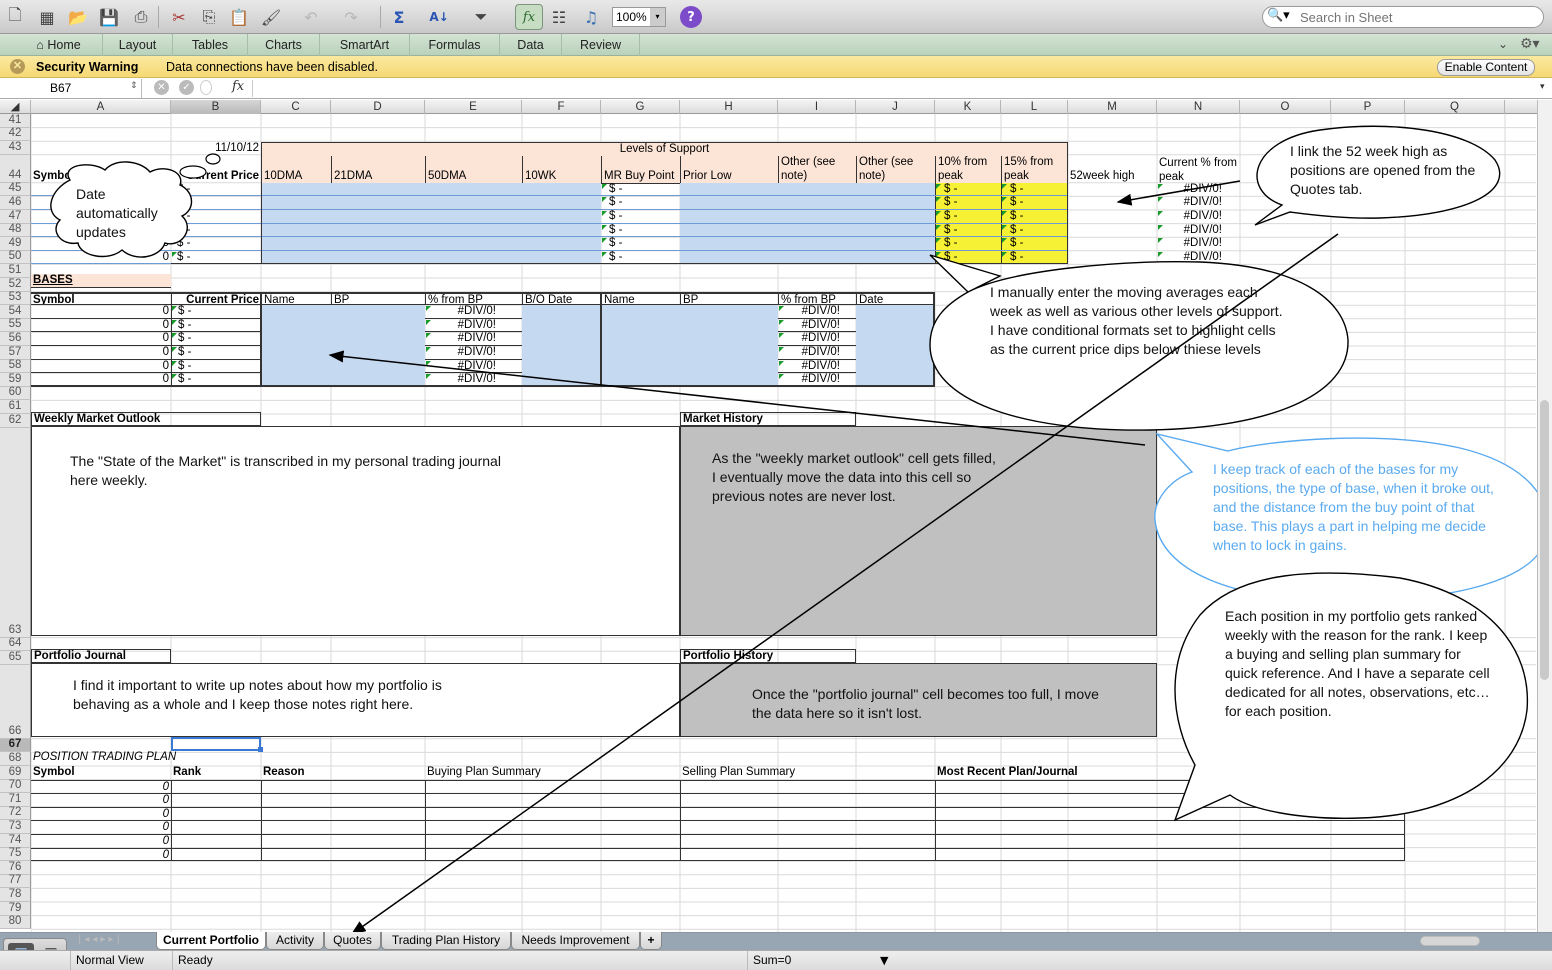  I want to click on select-all-corner: ◢, so click(15, 107).